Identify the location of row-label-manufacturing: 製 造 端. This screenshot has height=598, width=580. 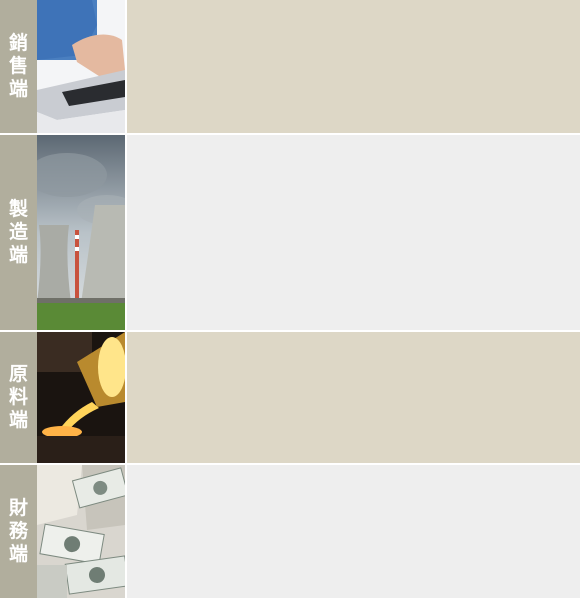
(18, 232).